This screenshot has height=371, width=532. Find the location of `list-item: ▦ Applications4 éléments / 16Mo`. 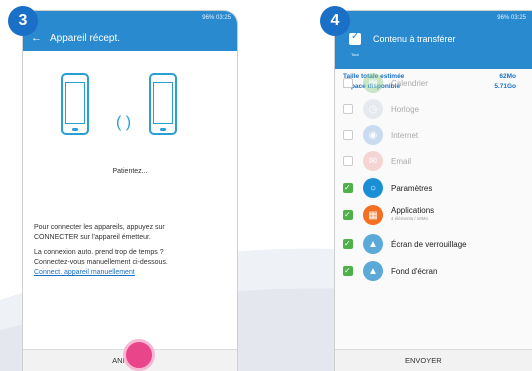

list-item: ▦ Applications4 éléments / 16Mo is located at coordinates (433, 215).